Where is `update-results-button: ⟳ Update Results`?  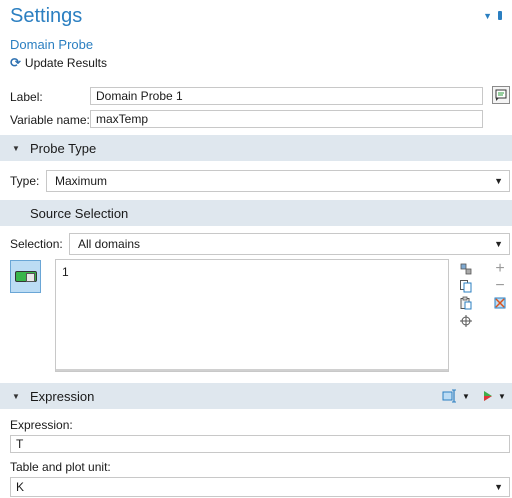
update-results-button: ⟳ Update Results is located at coordinates (58, 63).